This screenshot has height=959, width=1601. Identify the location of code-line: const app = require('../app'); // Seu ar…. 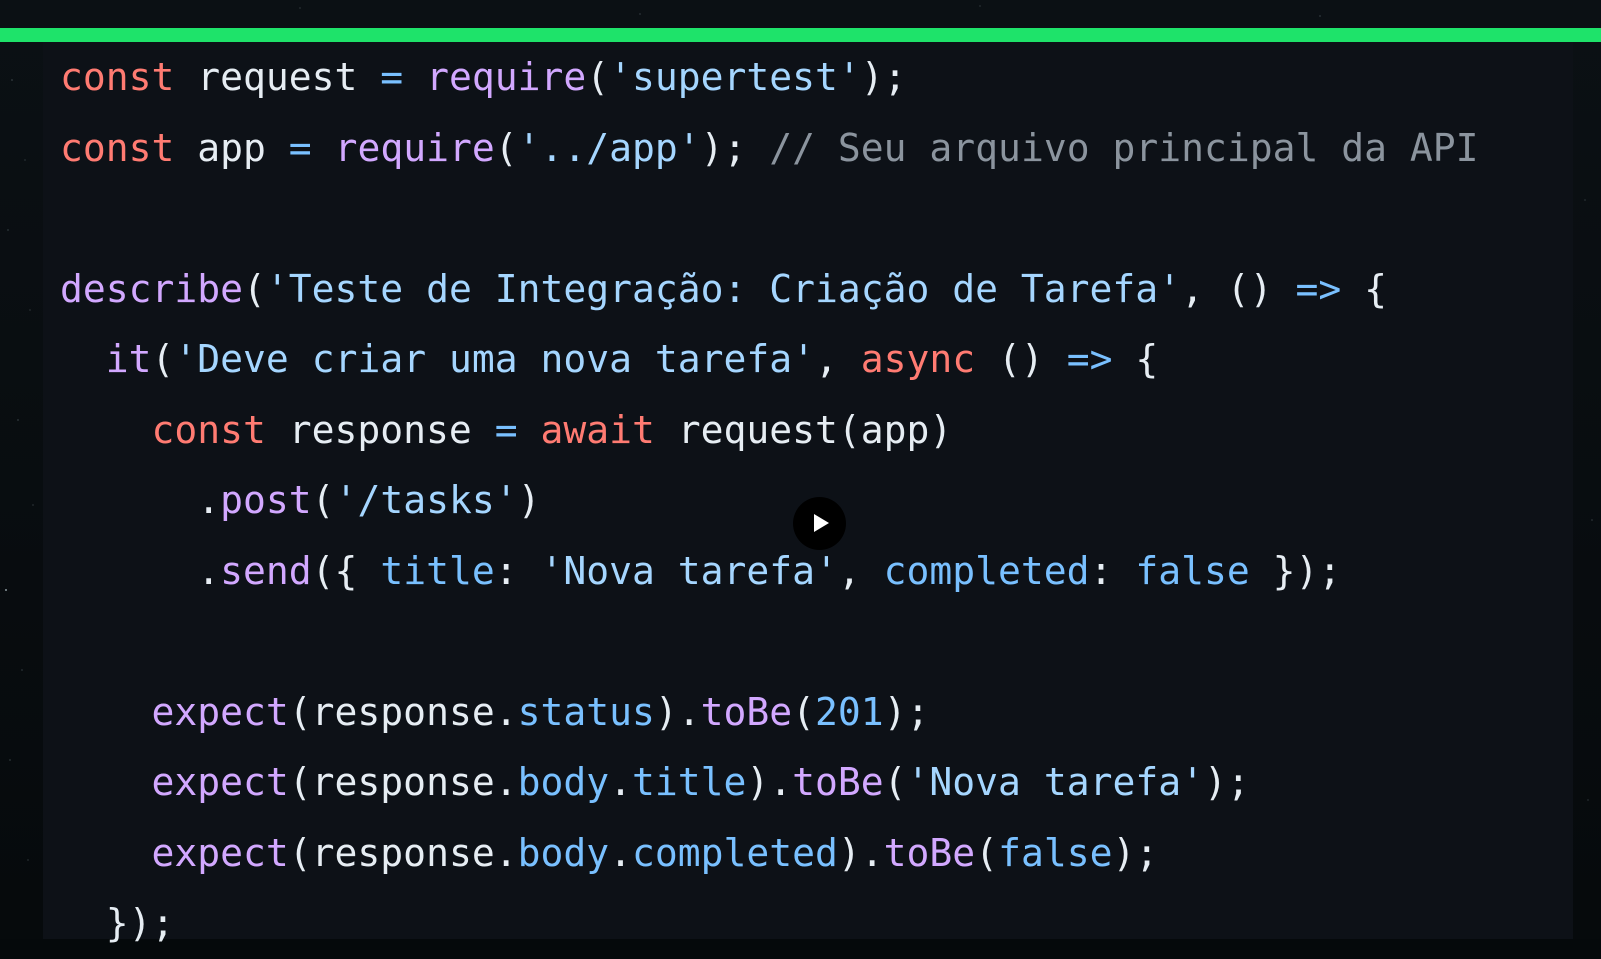
(769, 148).